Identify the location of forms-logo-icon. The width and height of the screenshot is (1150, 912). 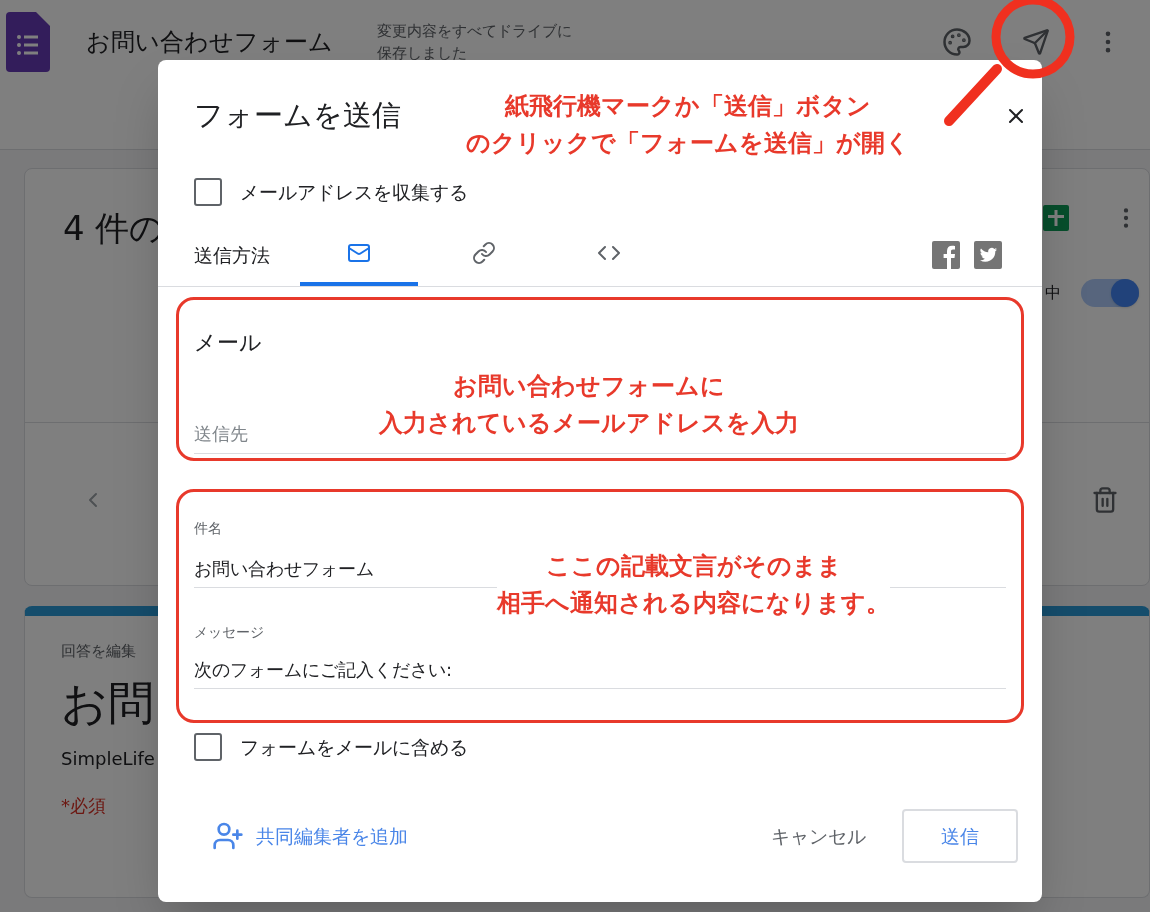
(28, 42).